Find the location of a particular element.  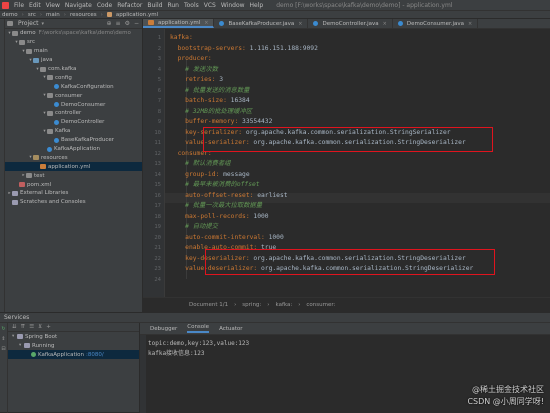

menu-help: Help is located at coordinates (257, 5).